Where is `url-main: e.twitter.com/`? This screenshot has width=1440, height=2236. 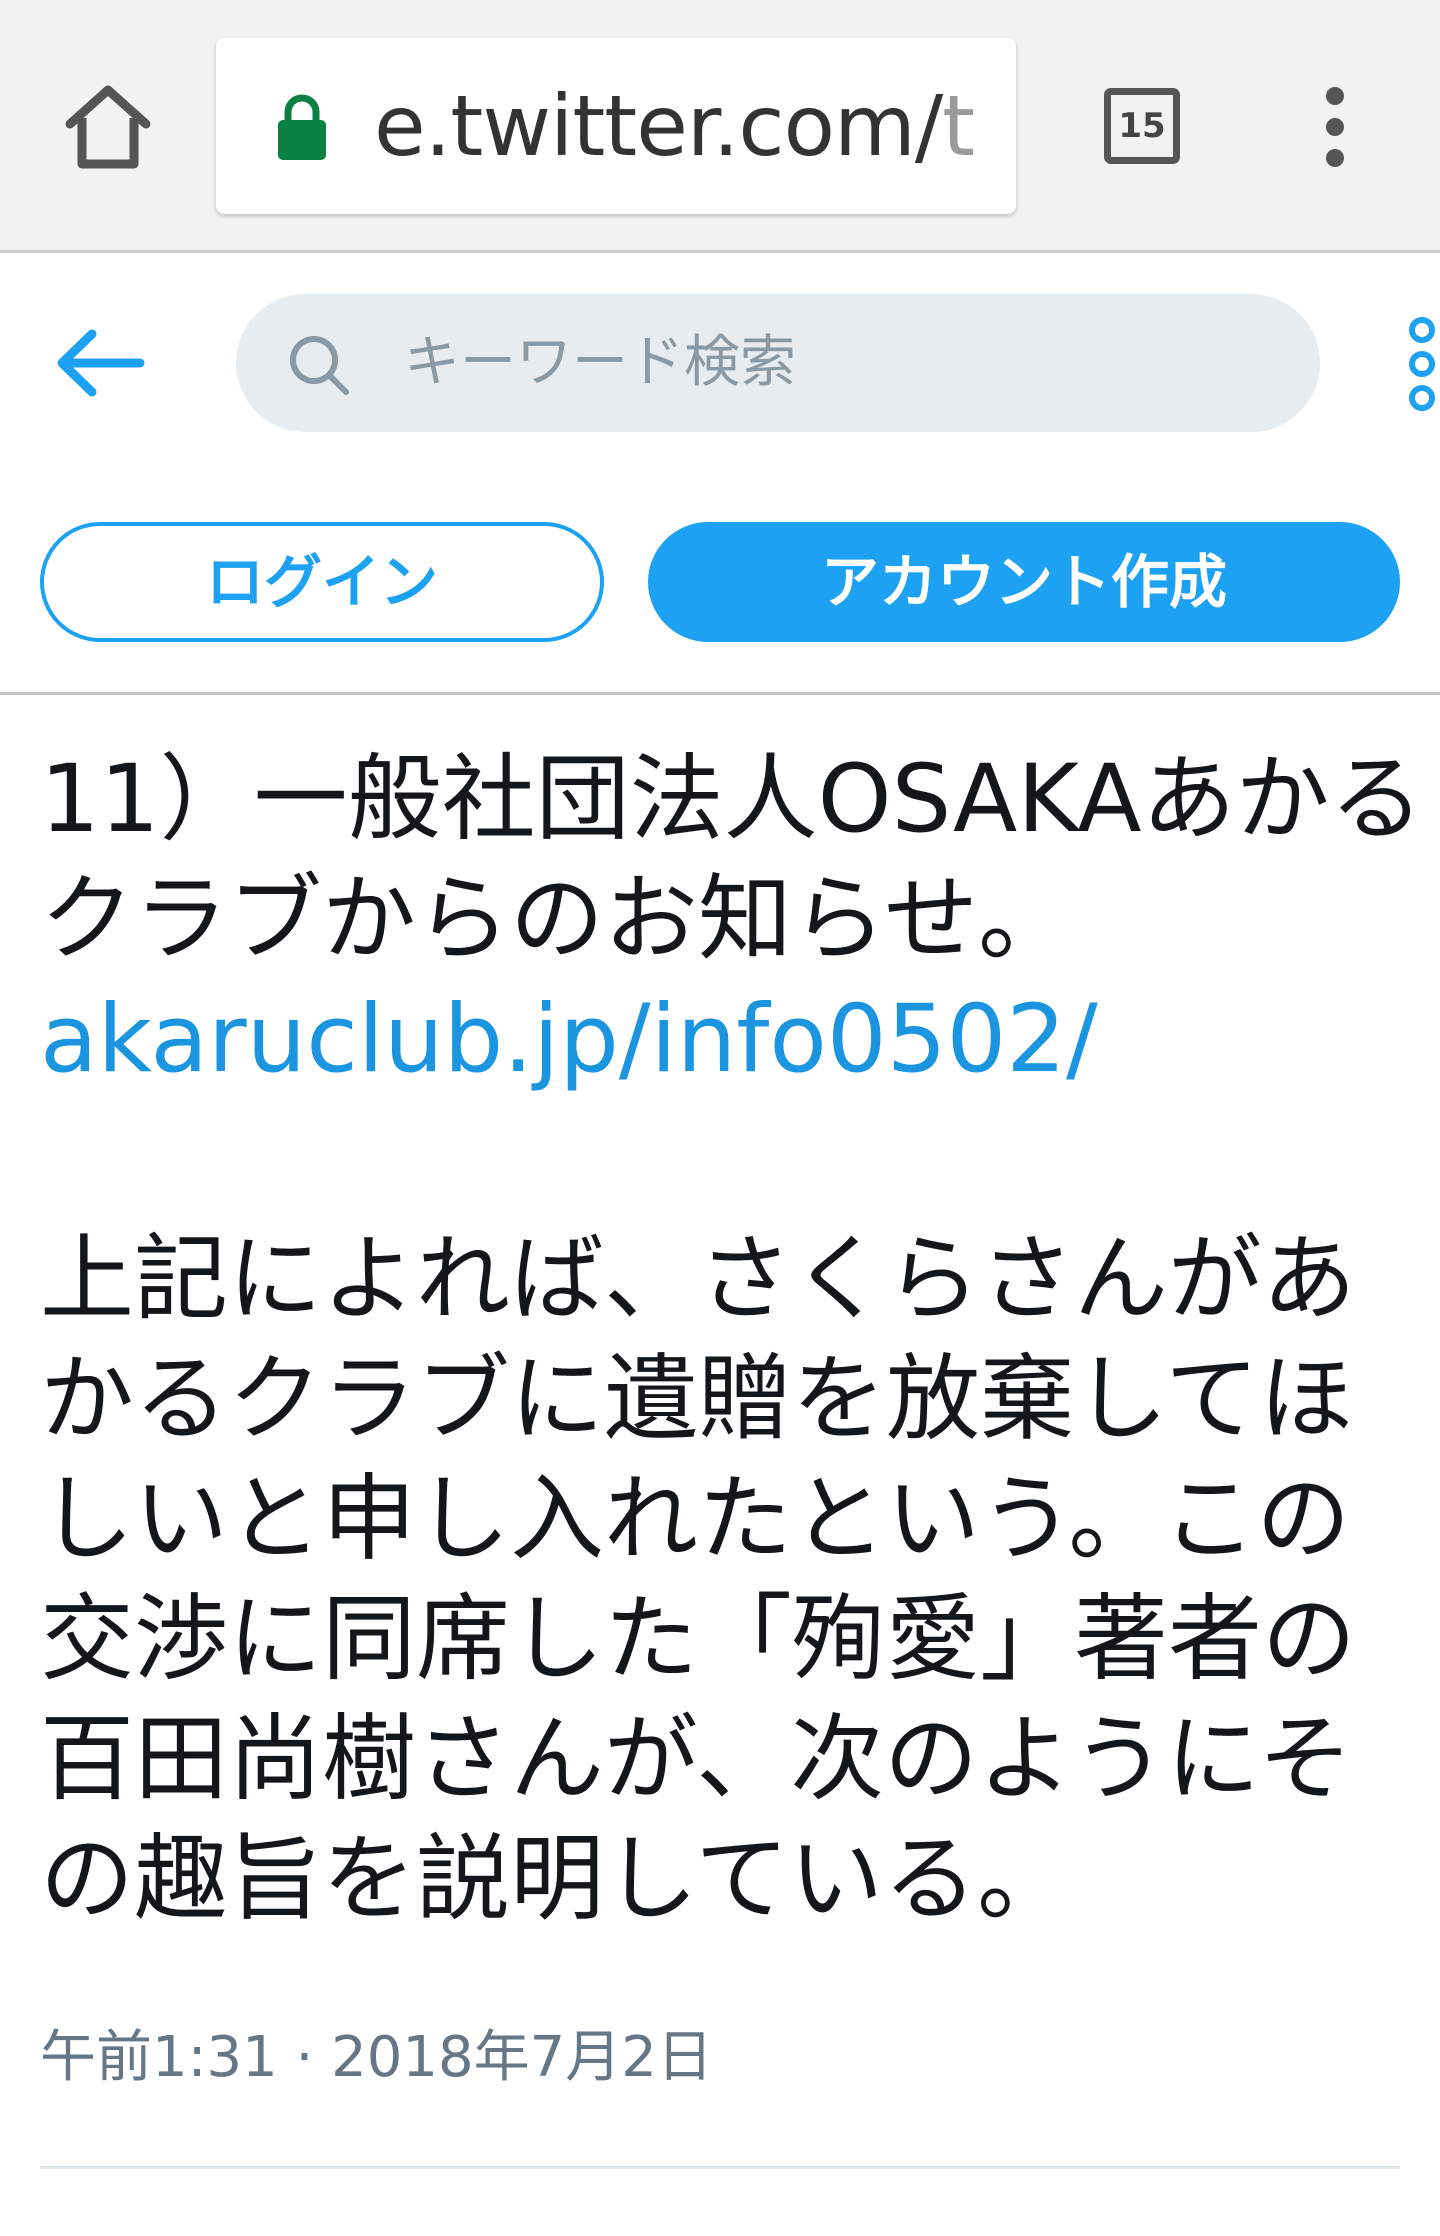 url-main: e.twitter.com/ is located at coordinates (658, 126).